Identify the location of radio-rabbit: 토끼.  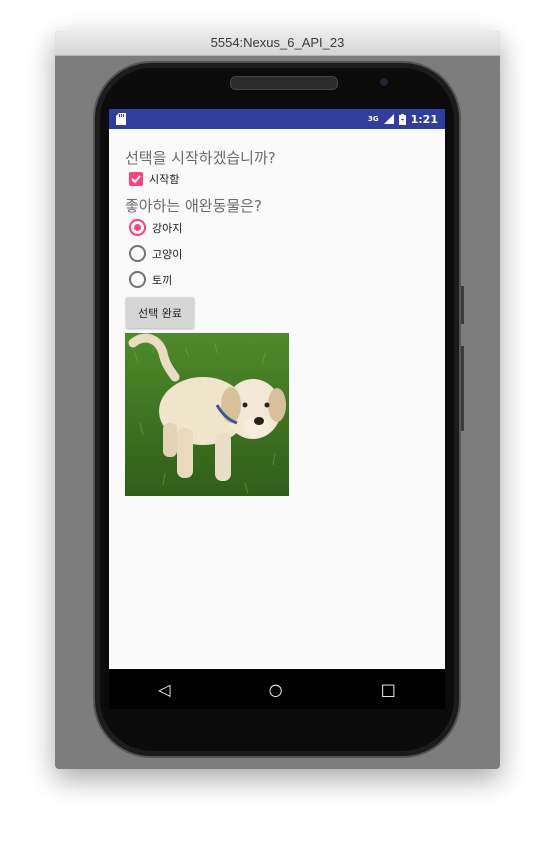
(150, 279).